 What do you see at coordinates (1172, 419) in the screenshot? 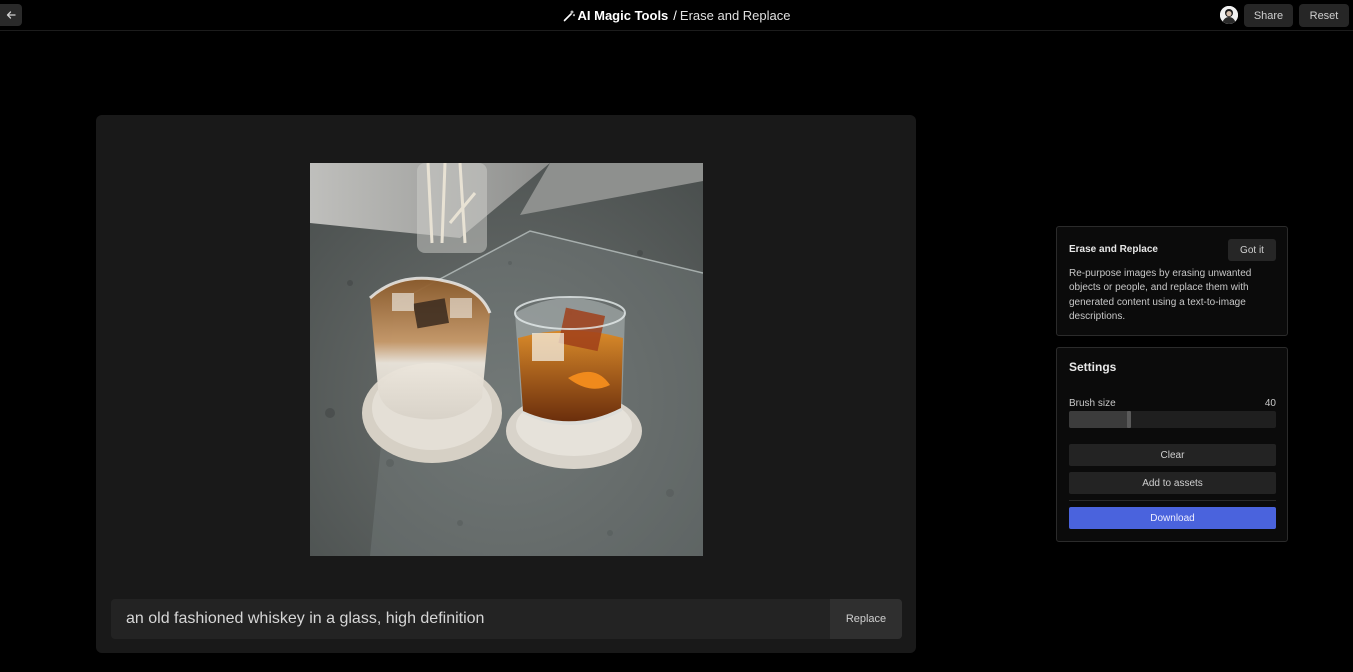
I see `brush-size-slider` at bounding box center [1172, 419].